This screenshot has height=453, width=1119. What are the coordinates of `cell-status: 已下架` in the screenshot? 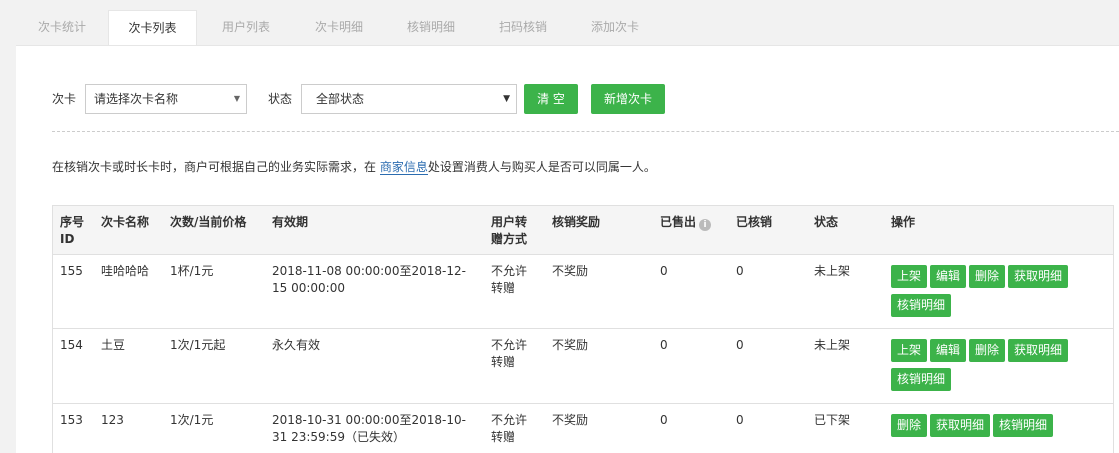 It's located at (832, 420).